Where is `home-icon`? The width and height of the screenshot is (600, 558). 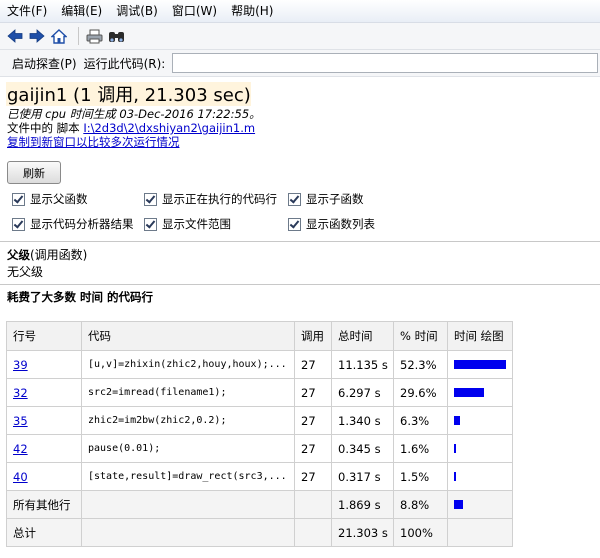 home-icon is located at coordinates (59, 36).